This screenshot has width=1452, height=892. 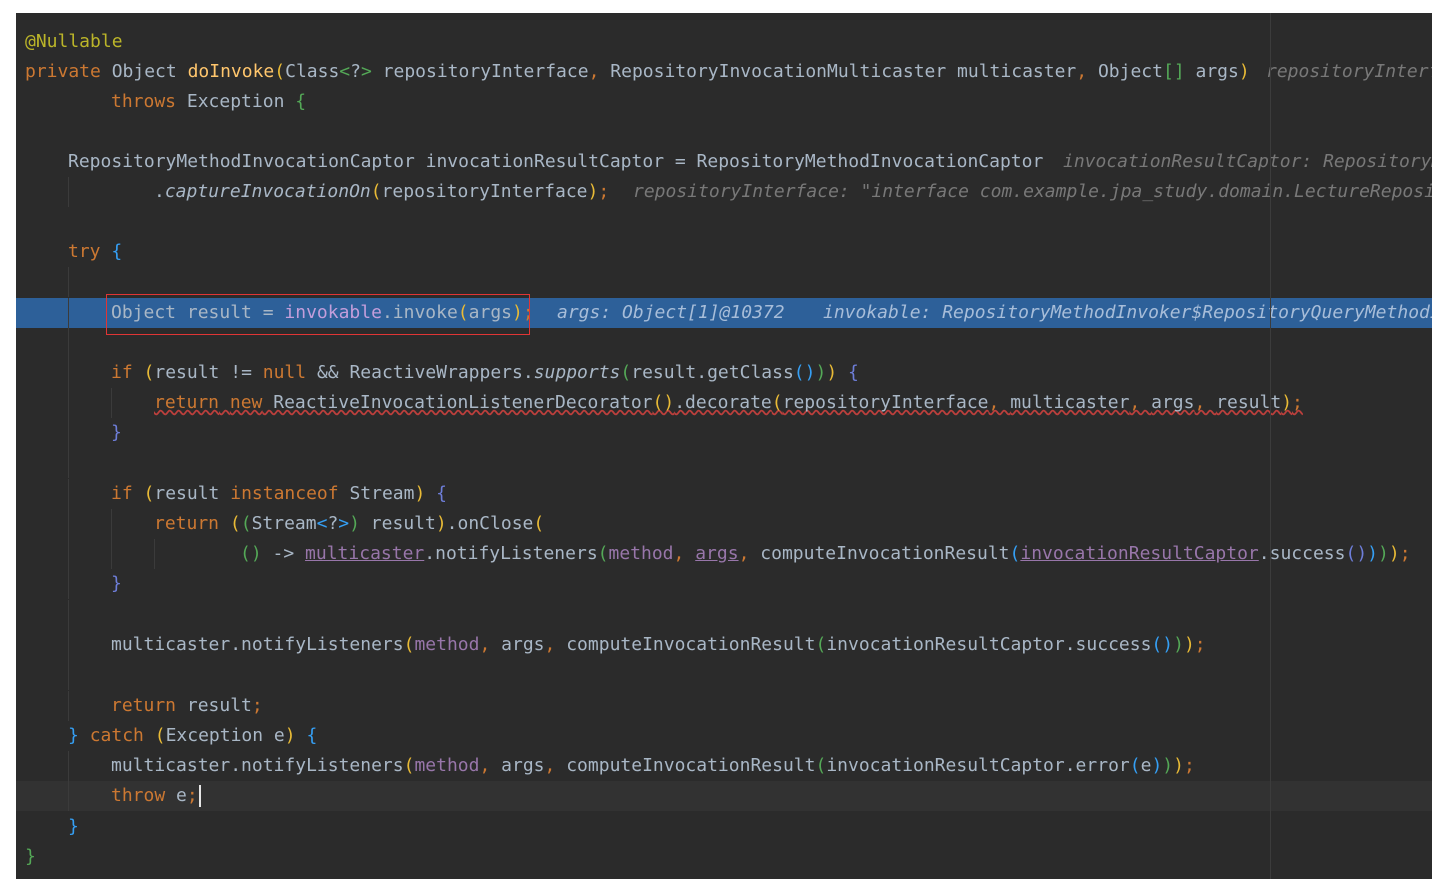 I want to click on method-call: .success, so click(x=1302, y=553).